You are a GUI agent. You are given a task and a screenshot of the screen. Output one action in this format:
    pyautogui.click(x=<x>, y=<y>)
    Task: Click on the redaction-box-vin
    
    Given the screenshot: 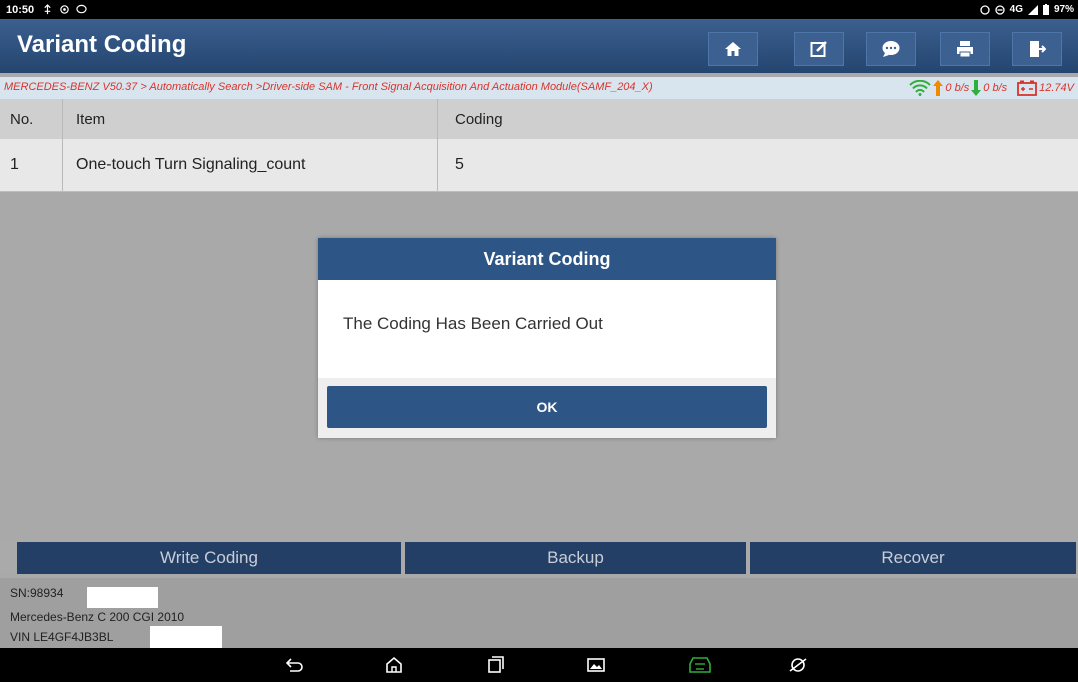 What is the action you would take?
    pyautogui.click(x=186, y=637)
    